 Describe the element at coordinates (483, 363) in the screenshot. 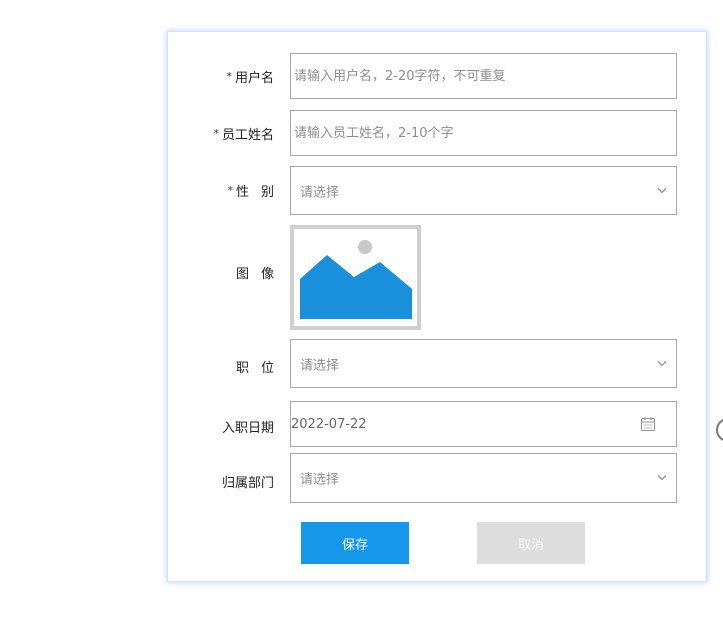

I see `position-select: 请选择` at that location.